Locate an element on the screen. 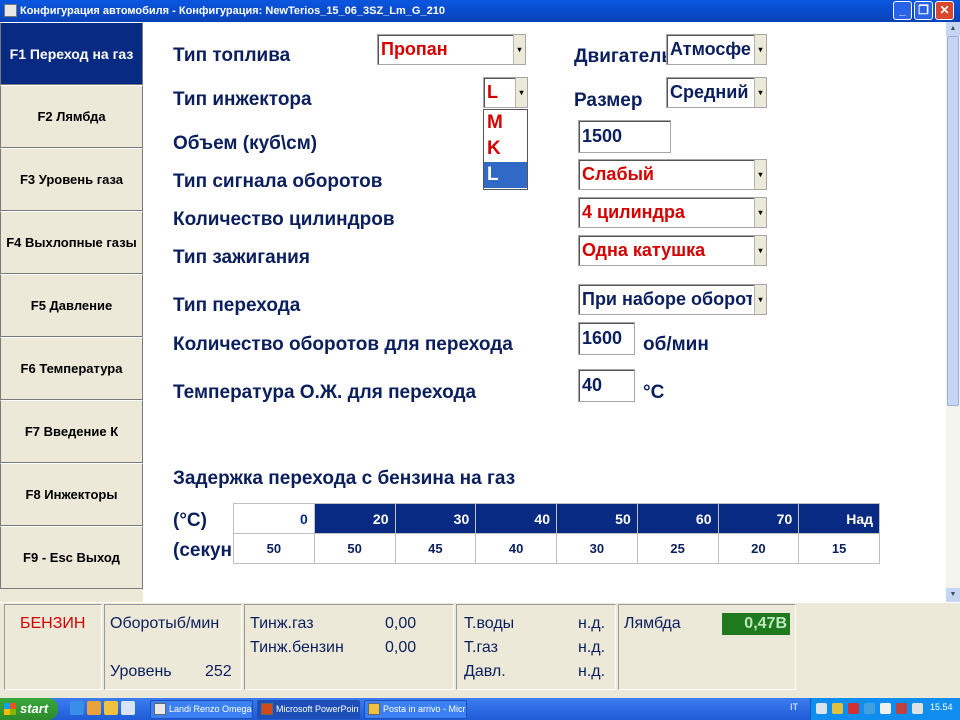 This screenshot has height=720, width=960. outlook-icon is located at coordinates (94, 708).